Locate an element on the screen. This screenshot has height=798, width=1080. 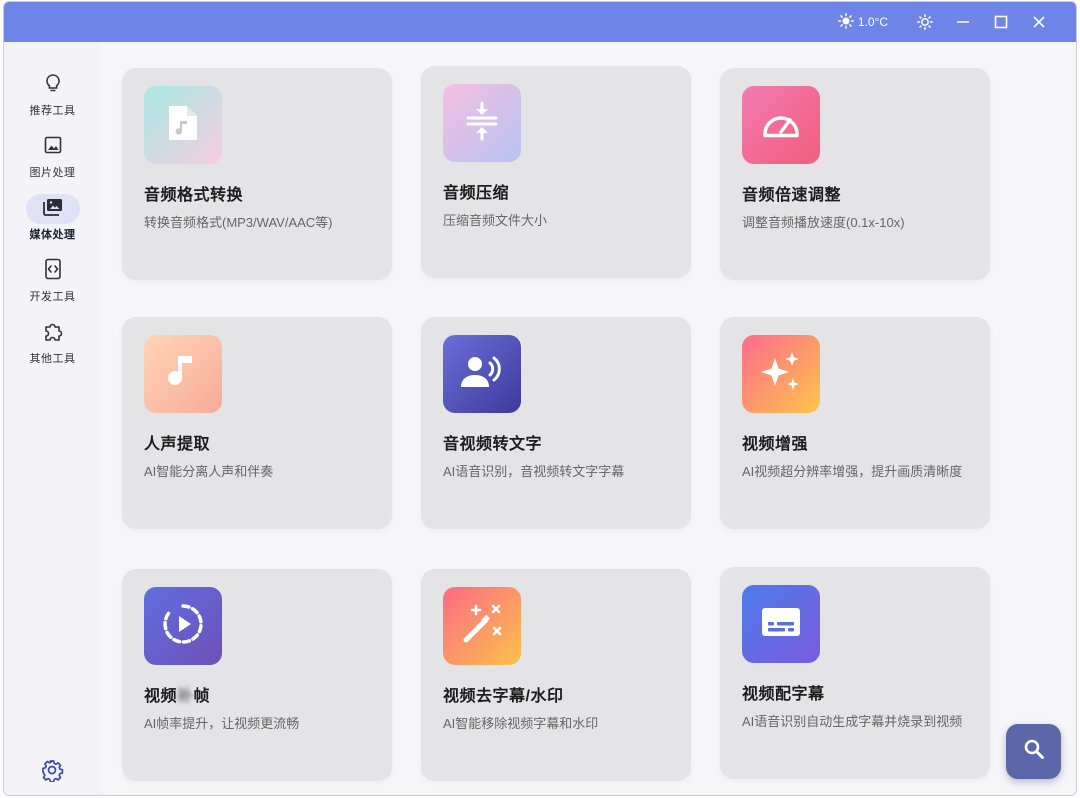
tool-card-speech-to-text: 音视频转文字 AI语音识别，音视频转文字字幕 is located at coordinates (556, 423).